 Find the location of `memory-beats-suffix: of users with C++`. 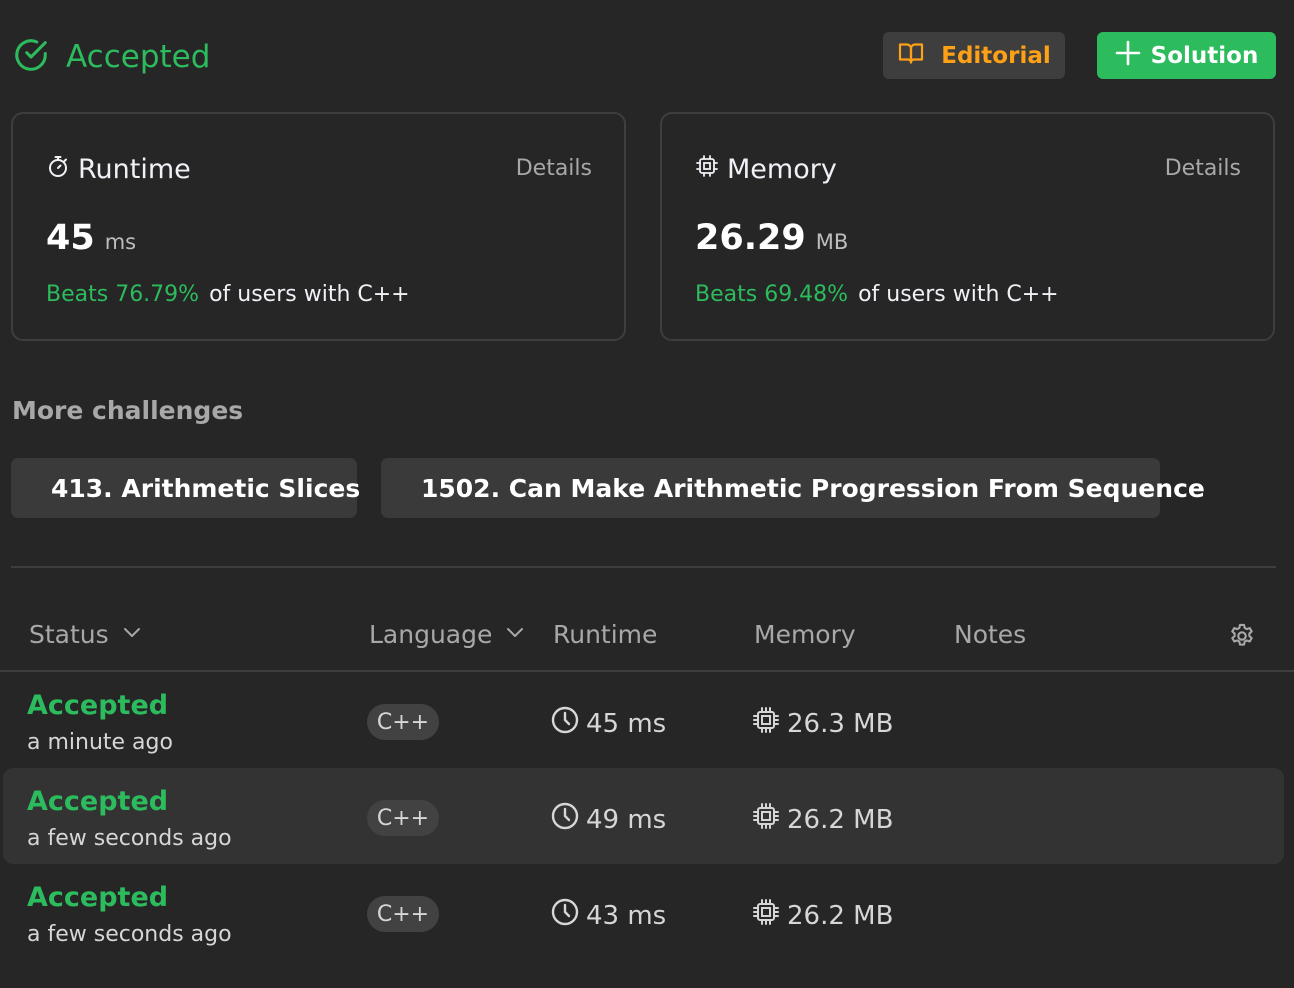

memory-beats-suffix: of users with C++ is located at coordinates (958, 294).